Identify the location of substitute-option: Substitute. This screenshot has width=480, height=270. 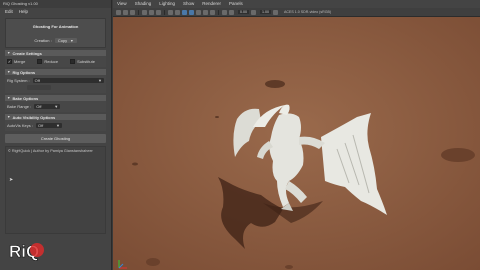
(82, 61).